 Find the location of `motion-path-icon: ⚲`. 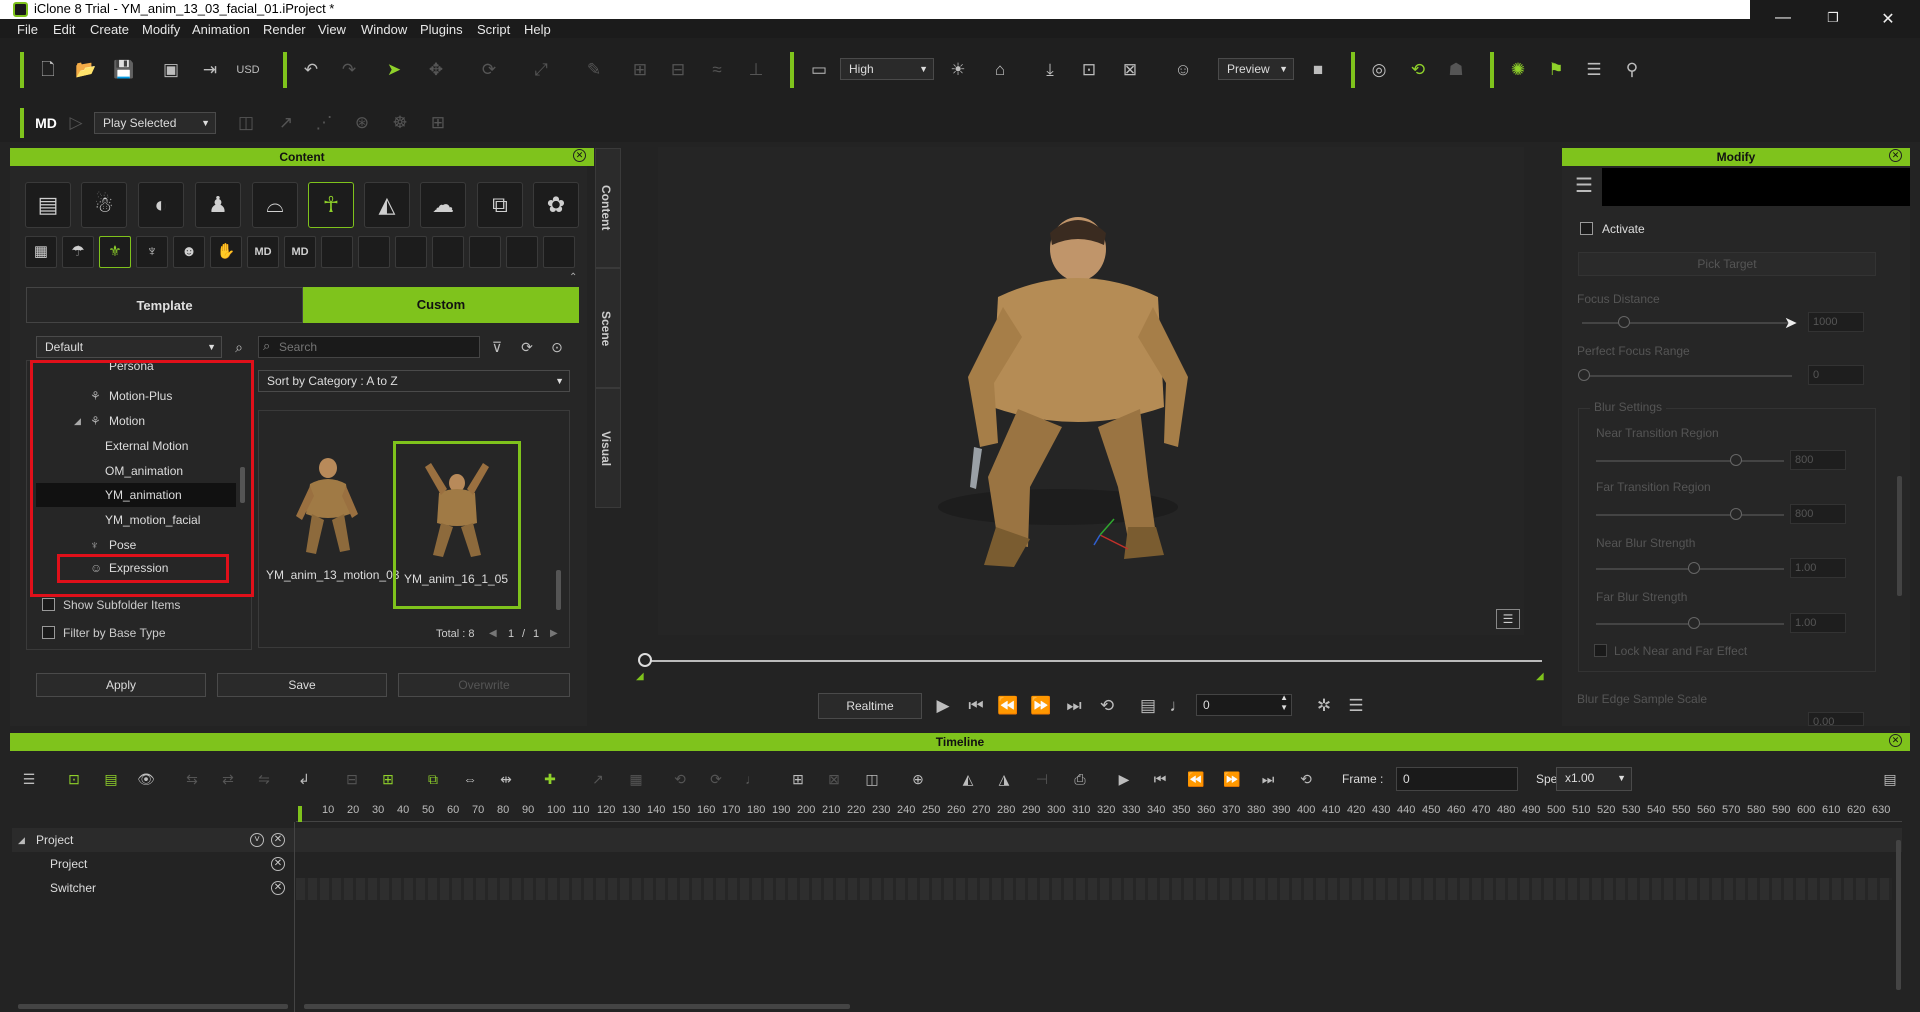

motion-path-icon: ⚲ is located at coordinates (1632, 70).